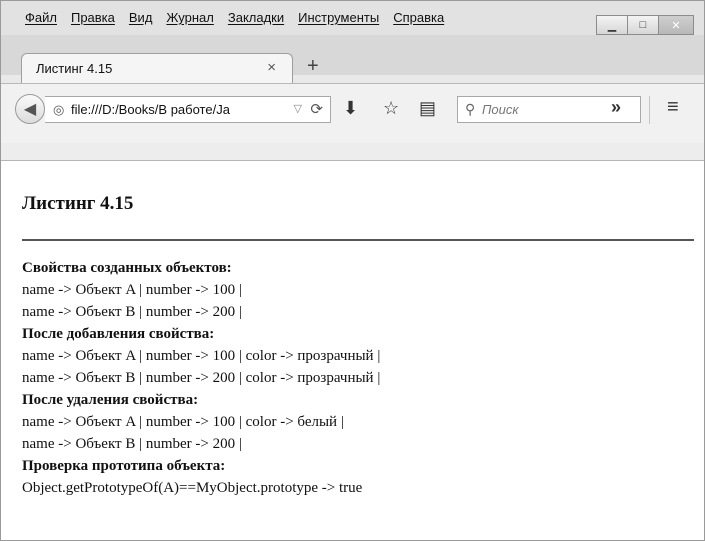 This screenshot has height=541, width=705. Describe the element at coordinates (338, 17) in the screenshot. I see `menu-tools: Инструменты` at that location.